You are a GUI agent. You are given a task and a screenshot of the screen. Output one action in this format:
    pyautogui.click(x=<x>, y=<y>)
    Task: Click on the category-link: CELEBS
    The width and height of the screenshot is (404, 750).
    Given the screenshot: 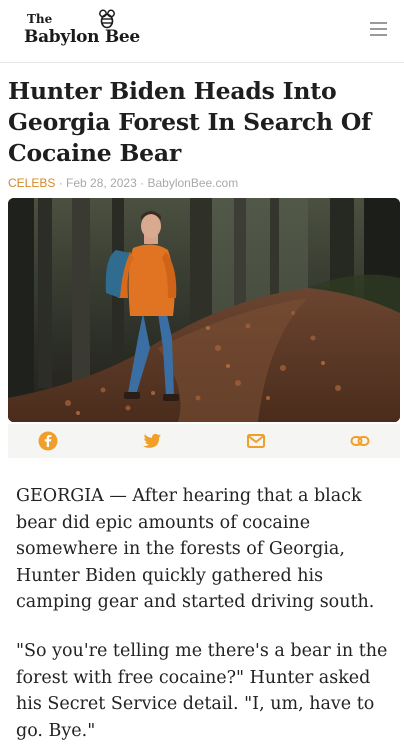 What is the action you would take?
    pyautogui.click(x=31, y=183)
    